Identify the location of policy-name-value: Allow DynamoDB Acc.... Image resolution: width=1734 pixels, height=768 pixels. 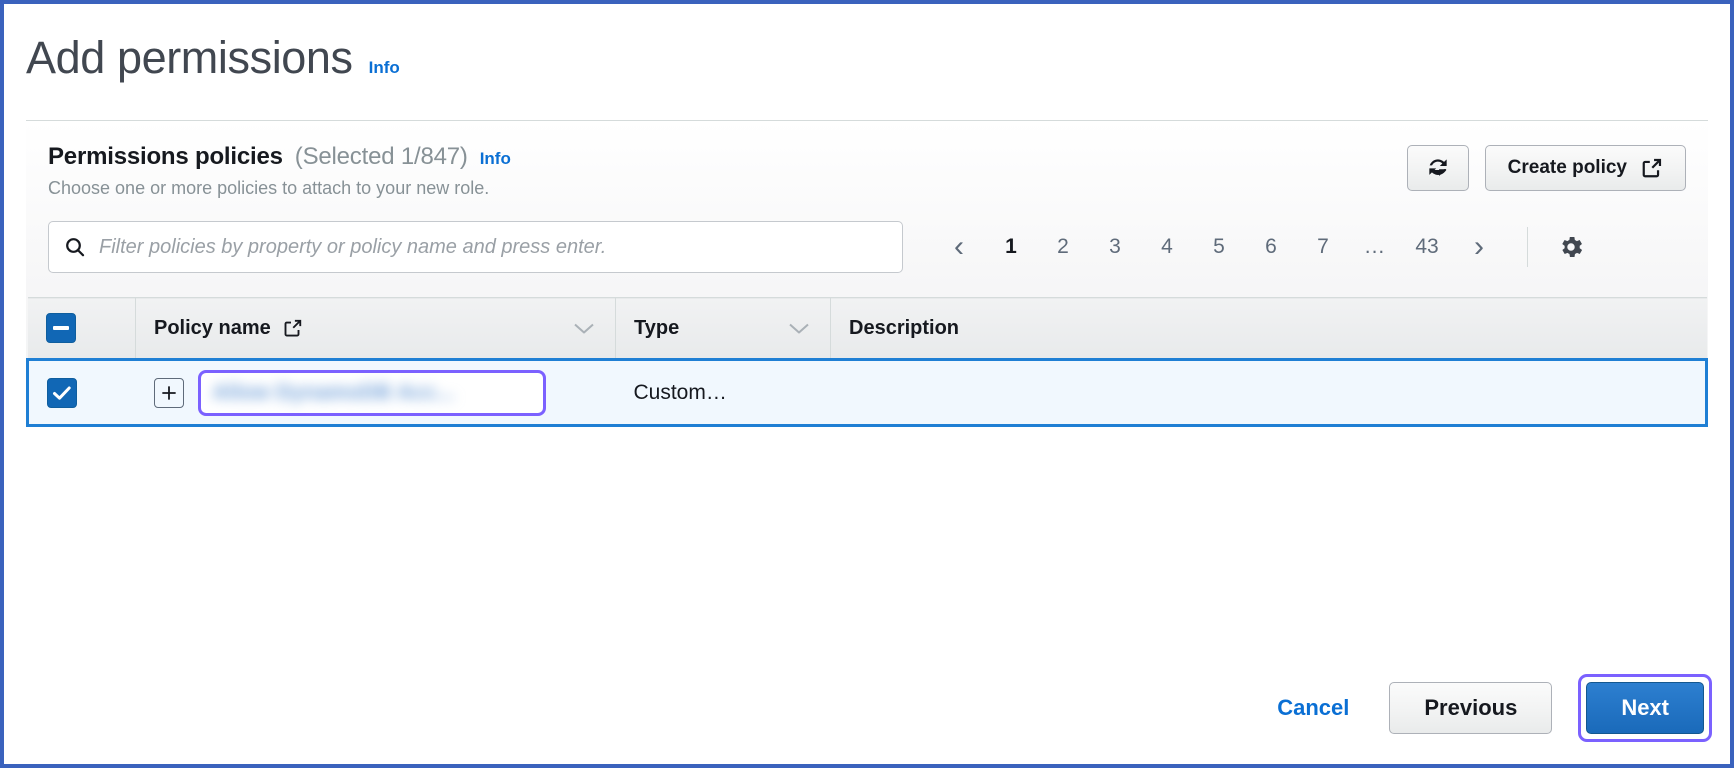
(333, 392).